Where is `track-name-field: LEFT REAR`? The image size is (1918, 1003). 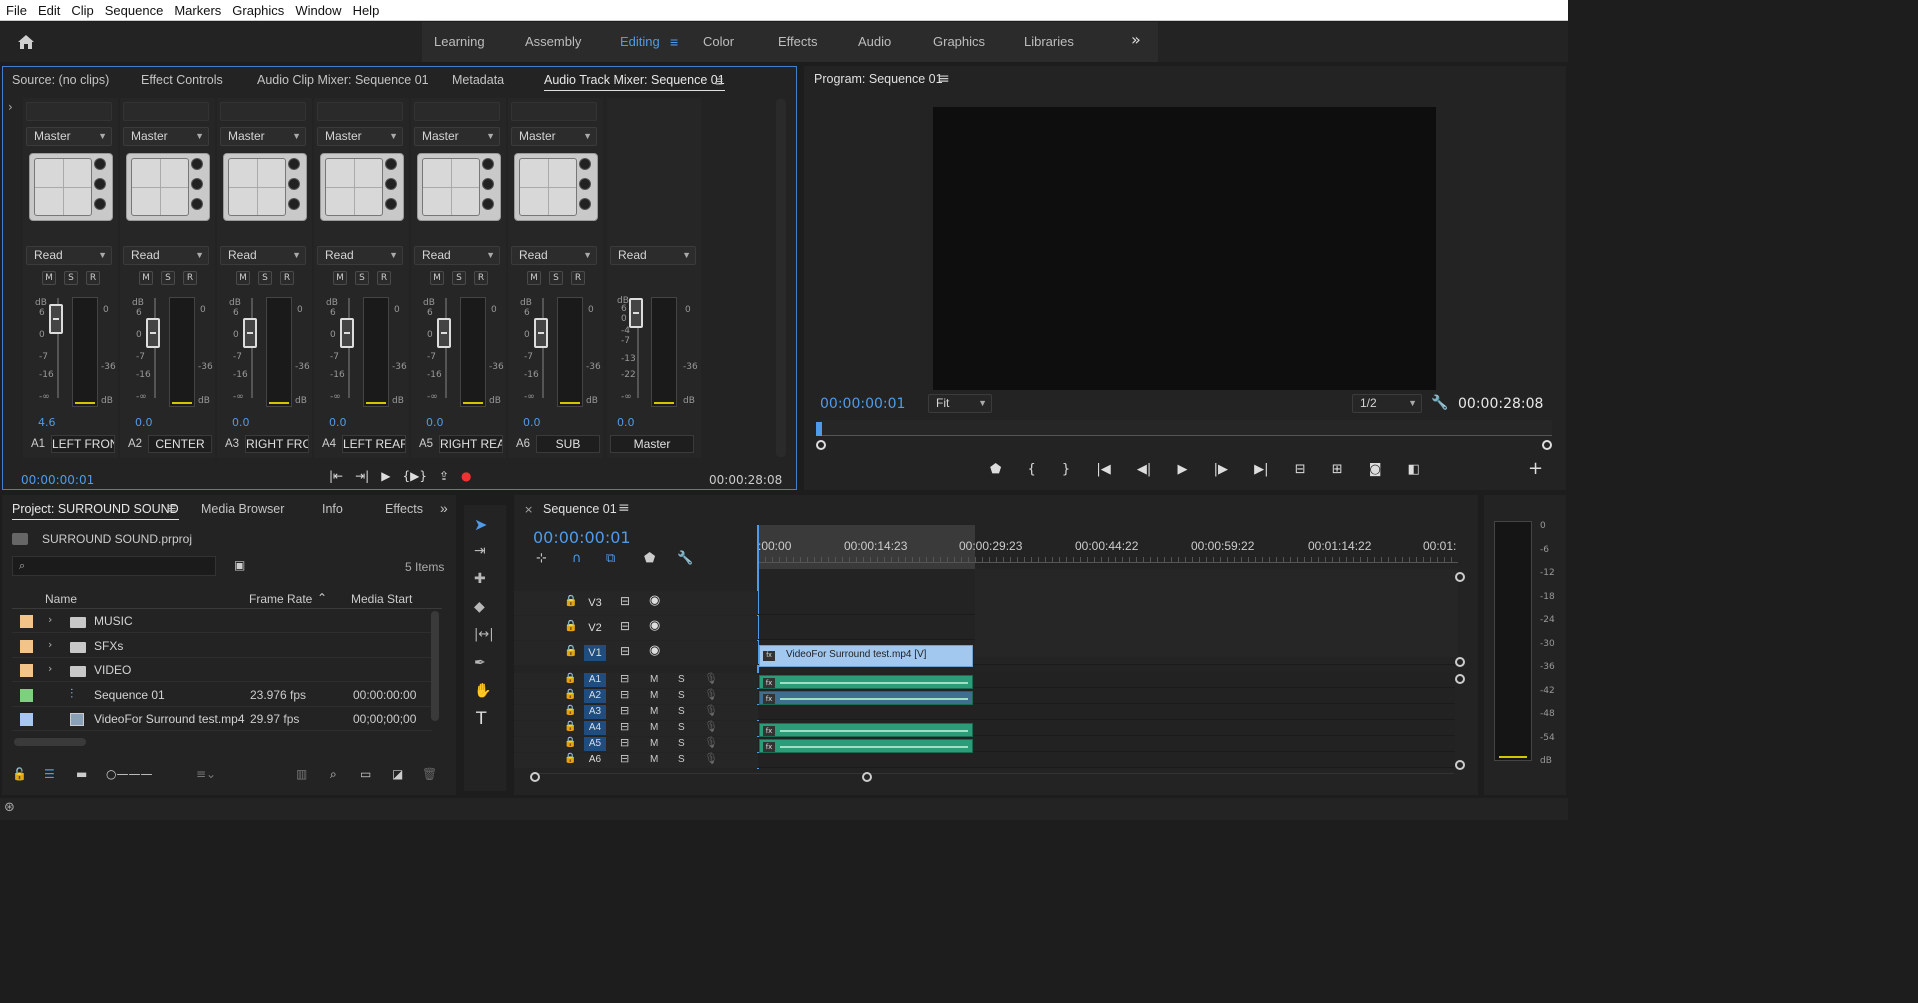 track-name-field: LEFT REAR is located at coordinates (374, 444).